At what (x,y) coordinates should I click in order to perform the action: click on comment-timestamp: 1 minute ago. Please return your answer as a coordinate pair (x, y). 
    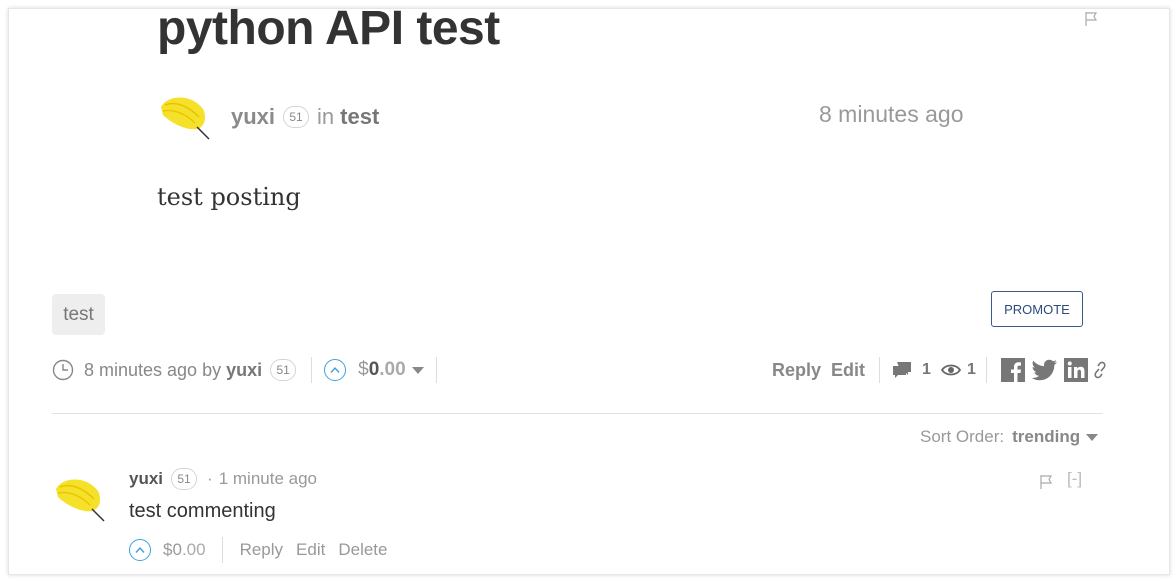
    Looking at the image, I should click on (268, 479).